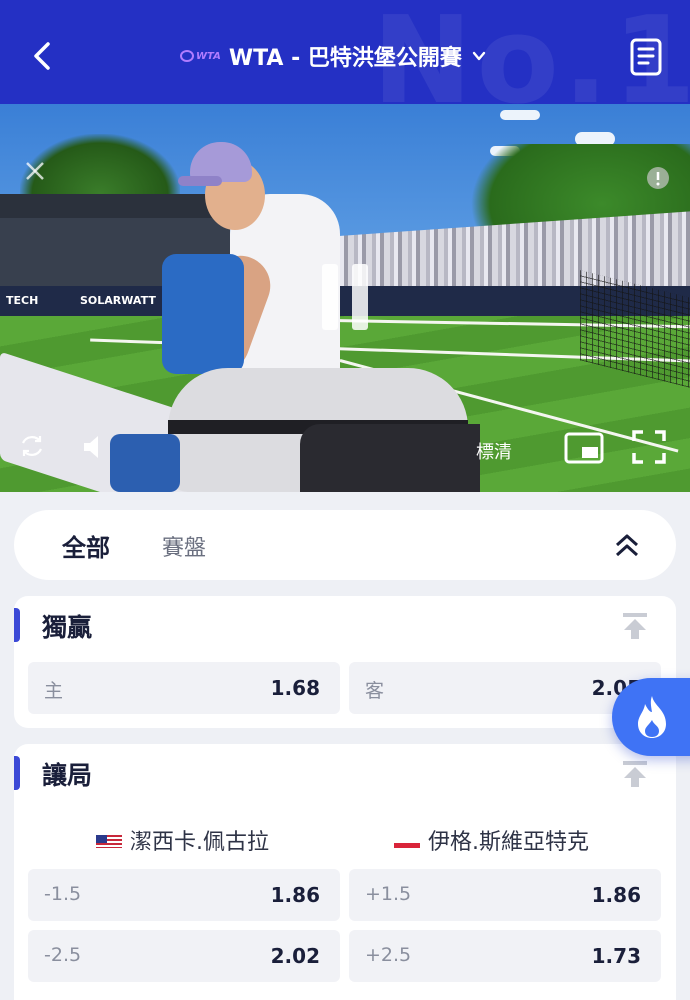  I want to click on tab-sets: 賽盤, so click(184, 546).